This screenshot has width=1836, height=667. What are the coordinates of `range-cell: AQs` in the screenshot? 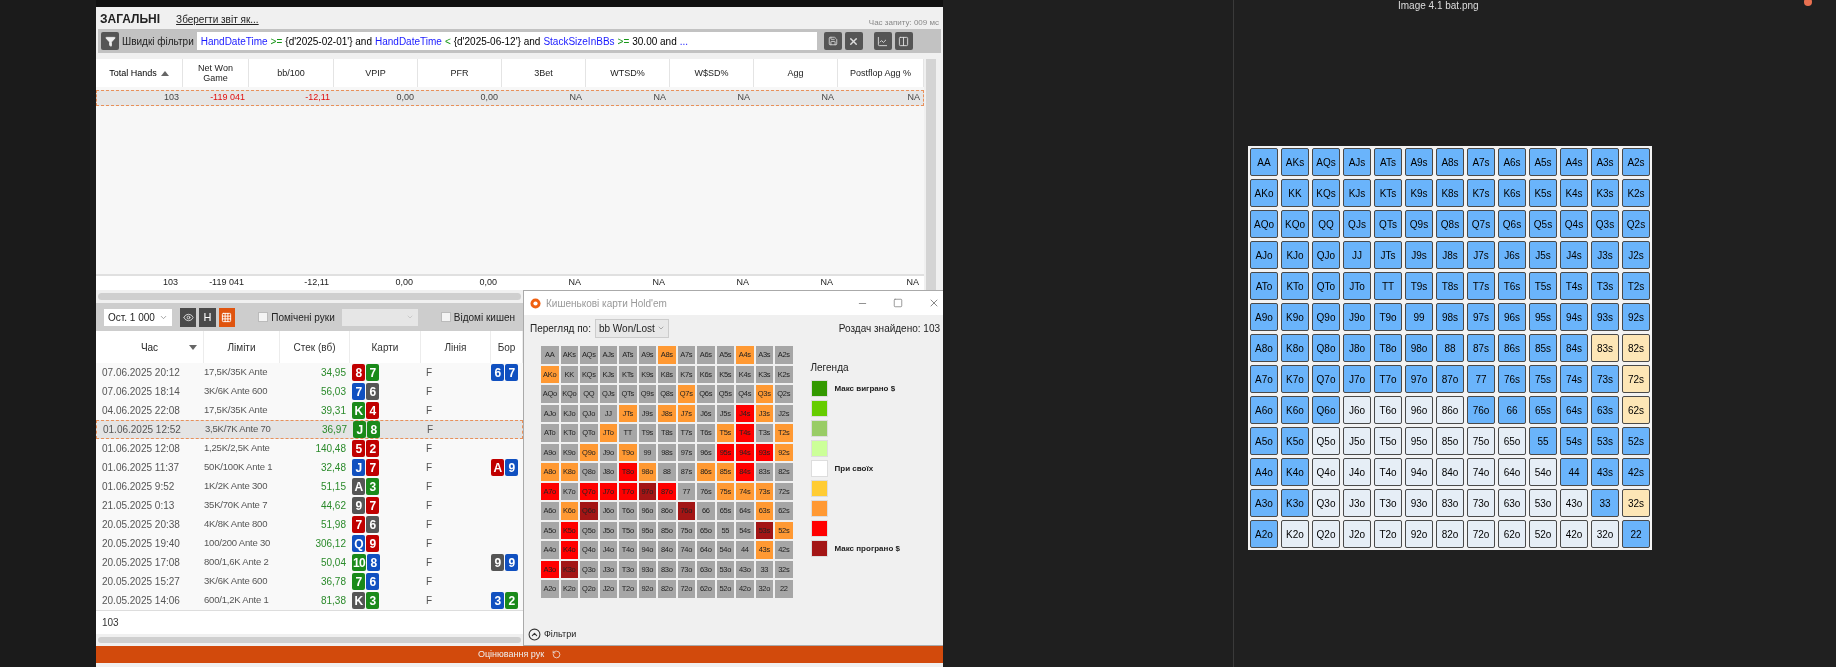 It's located at (1326, 162).